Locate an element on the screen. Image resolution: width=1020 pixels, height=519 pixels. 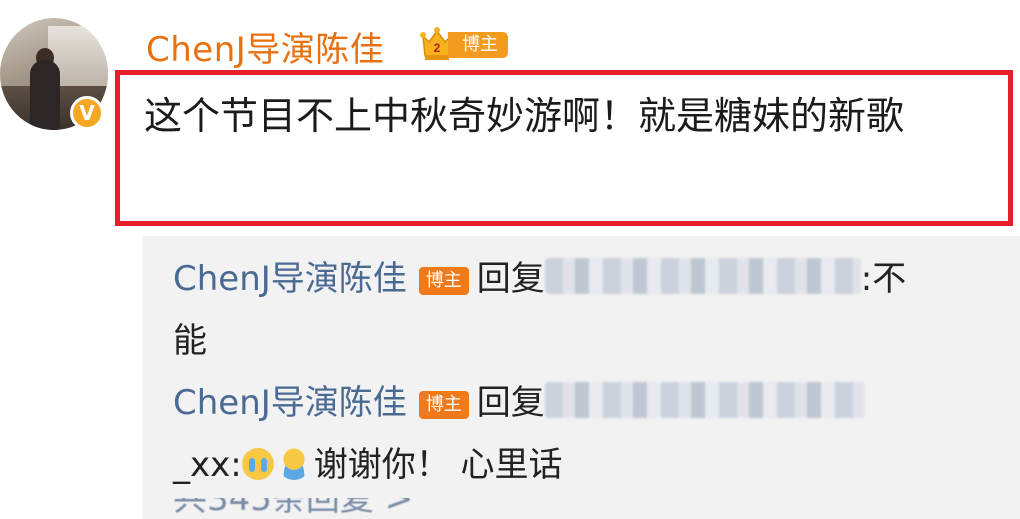
crying-face-icon is located at coordinates (257, 464).